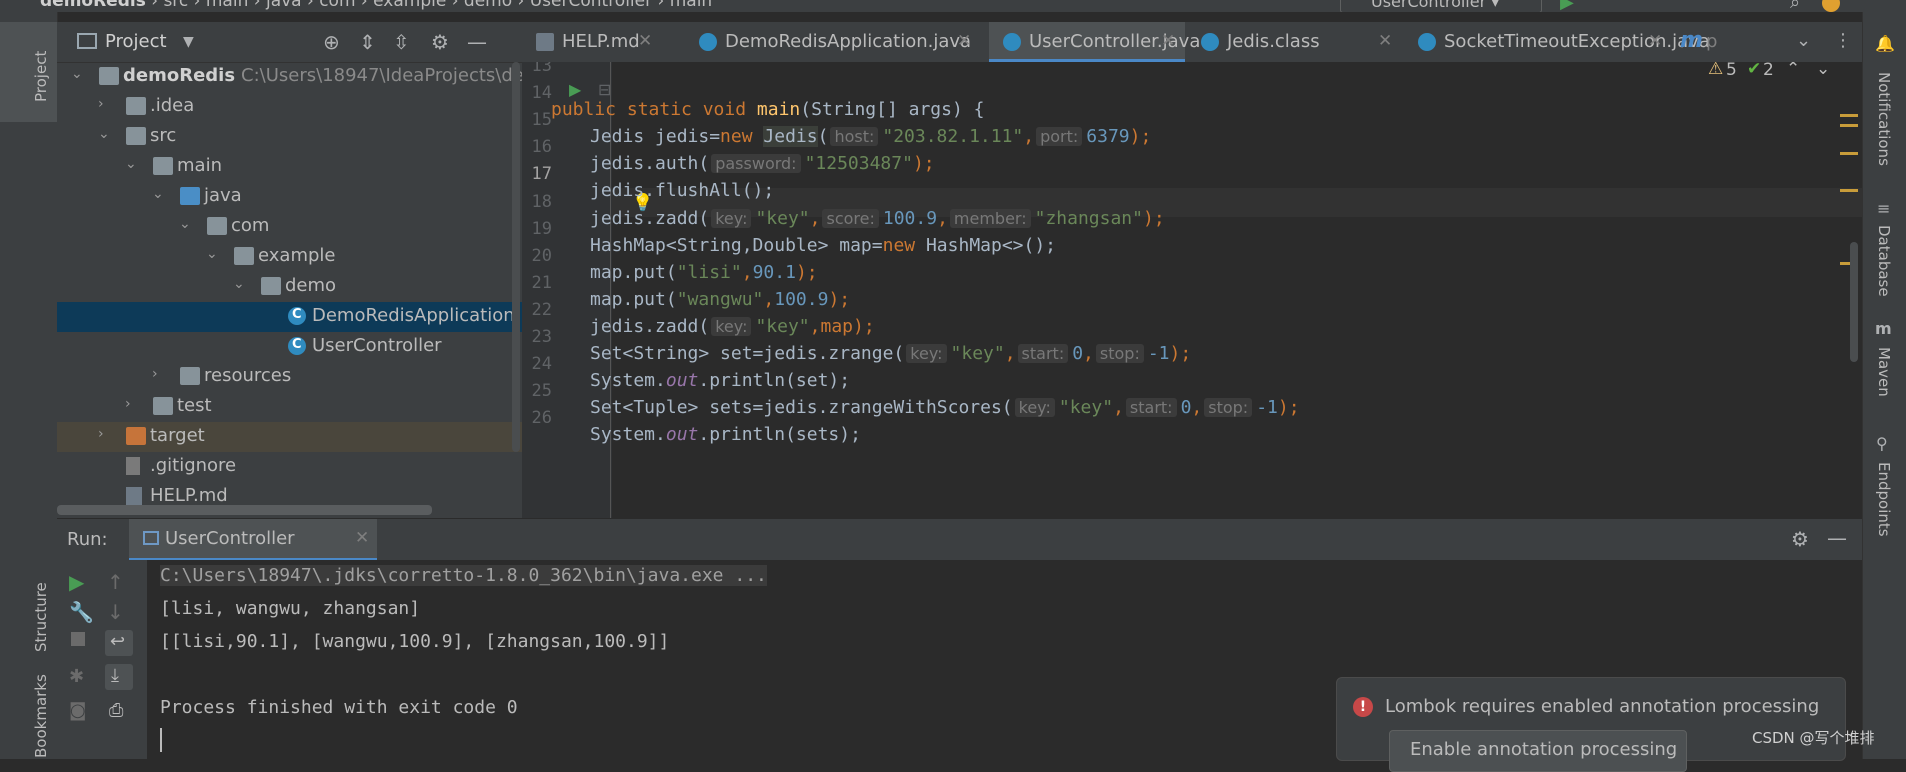  What do you see at coordinates (28, 607) in the screenshot?
I see `structure-tool-button: Structure` at bounding box center [28, 607].